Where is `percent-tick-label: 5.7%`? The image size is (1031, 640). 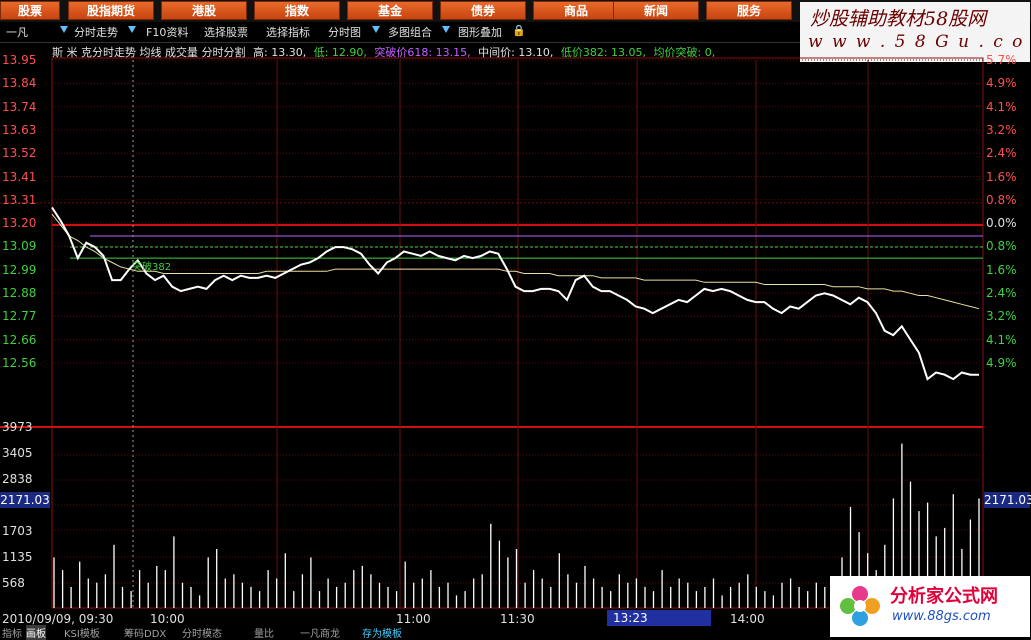 percent-tick-label: 5.7% is located at coordinates (1001, 60).